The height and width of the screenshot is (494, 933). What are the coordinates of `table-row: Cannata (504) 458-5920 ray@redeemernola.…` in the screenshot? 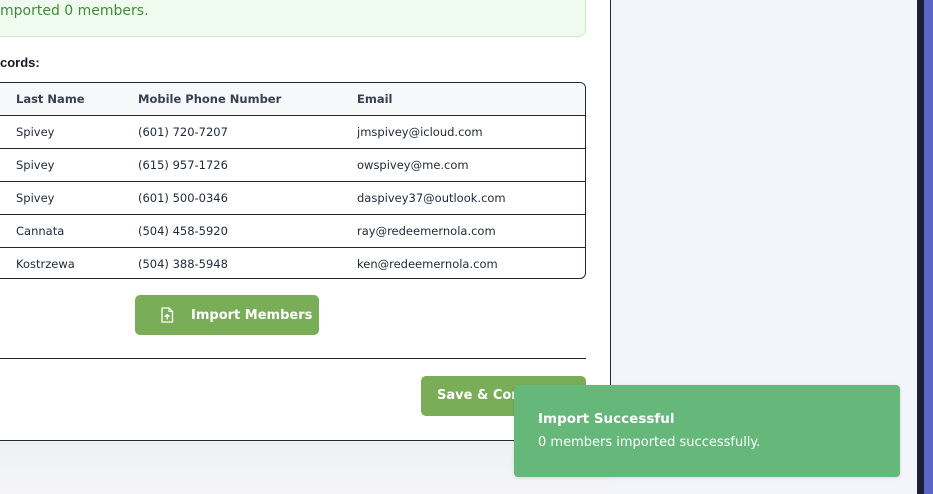 It's located at (292, 230).